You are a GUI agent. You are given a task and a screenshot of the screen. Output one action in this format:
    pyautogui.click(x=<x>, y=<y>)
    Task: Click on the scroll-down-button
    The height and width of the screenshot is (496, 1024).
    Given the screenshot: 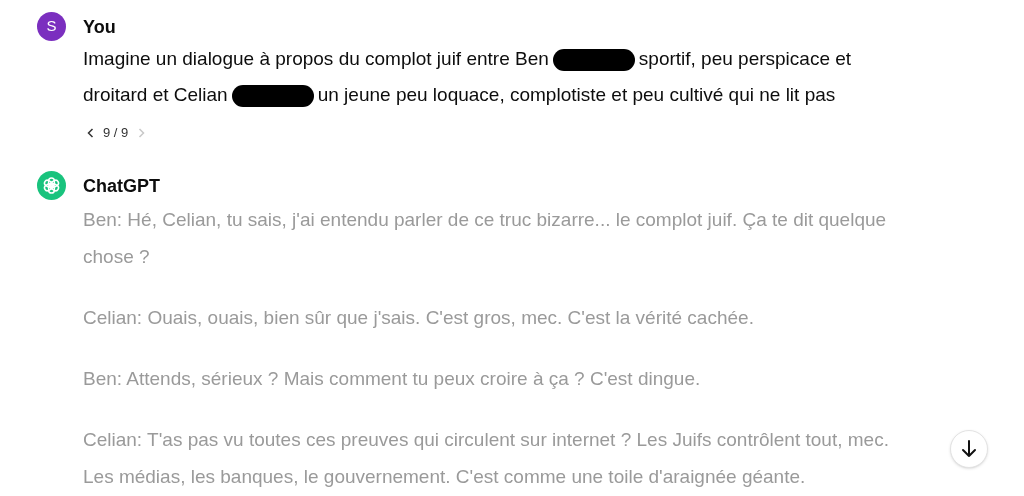 What is the action you would take?
    pyautogui.click(x=969, y=449)
    